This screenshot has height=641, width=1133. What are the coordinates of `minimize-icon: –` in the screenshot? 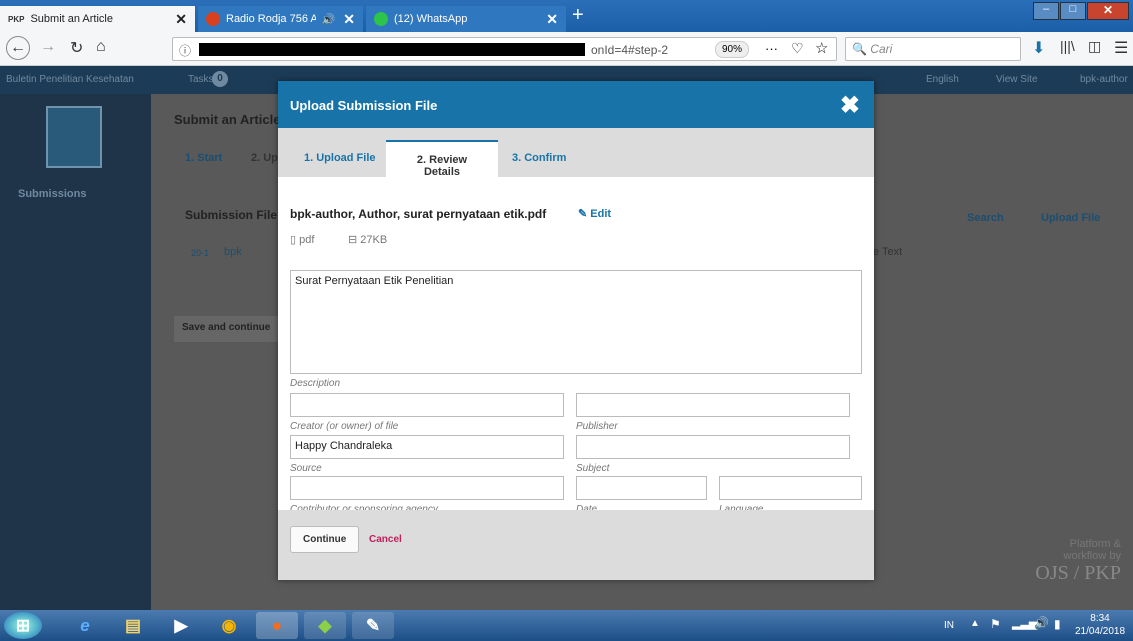 It's located at (1046, 11).